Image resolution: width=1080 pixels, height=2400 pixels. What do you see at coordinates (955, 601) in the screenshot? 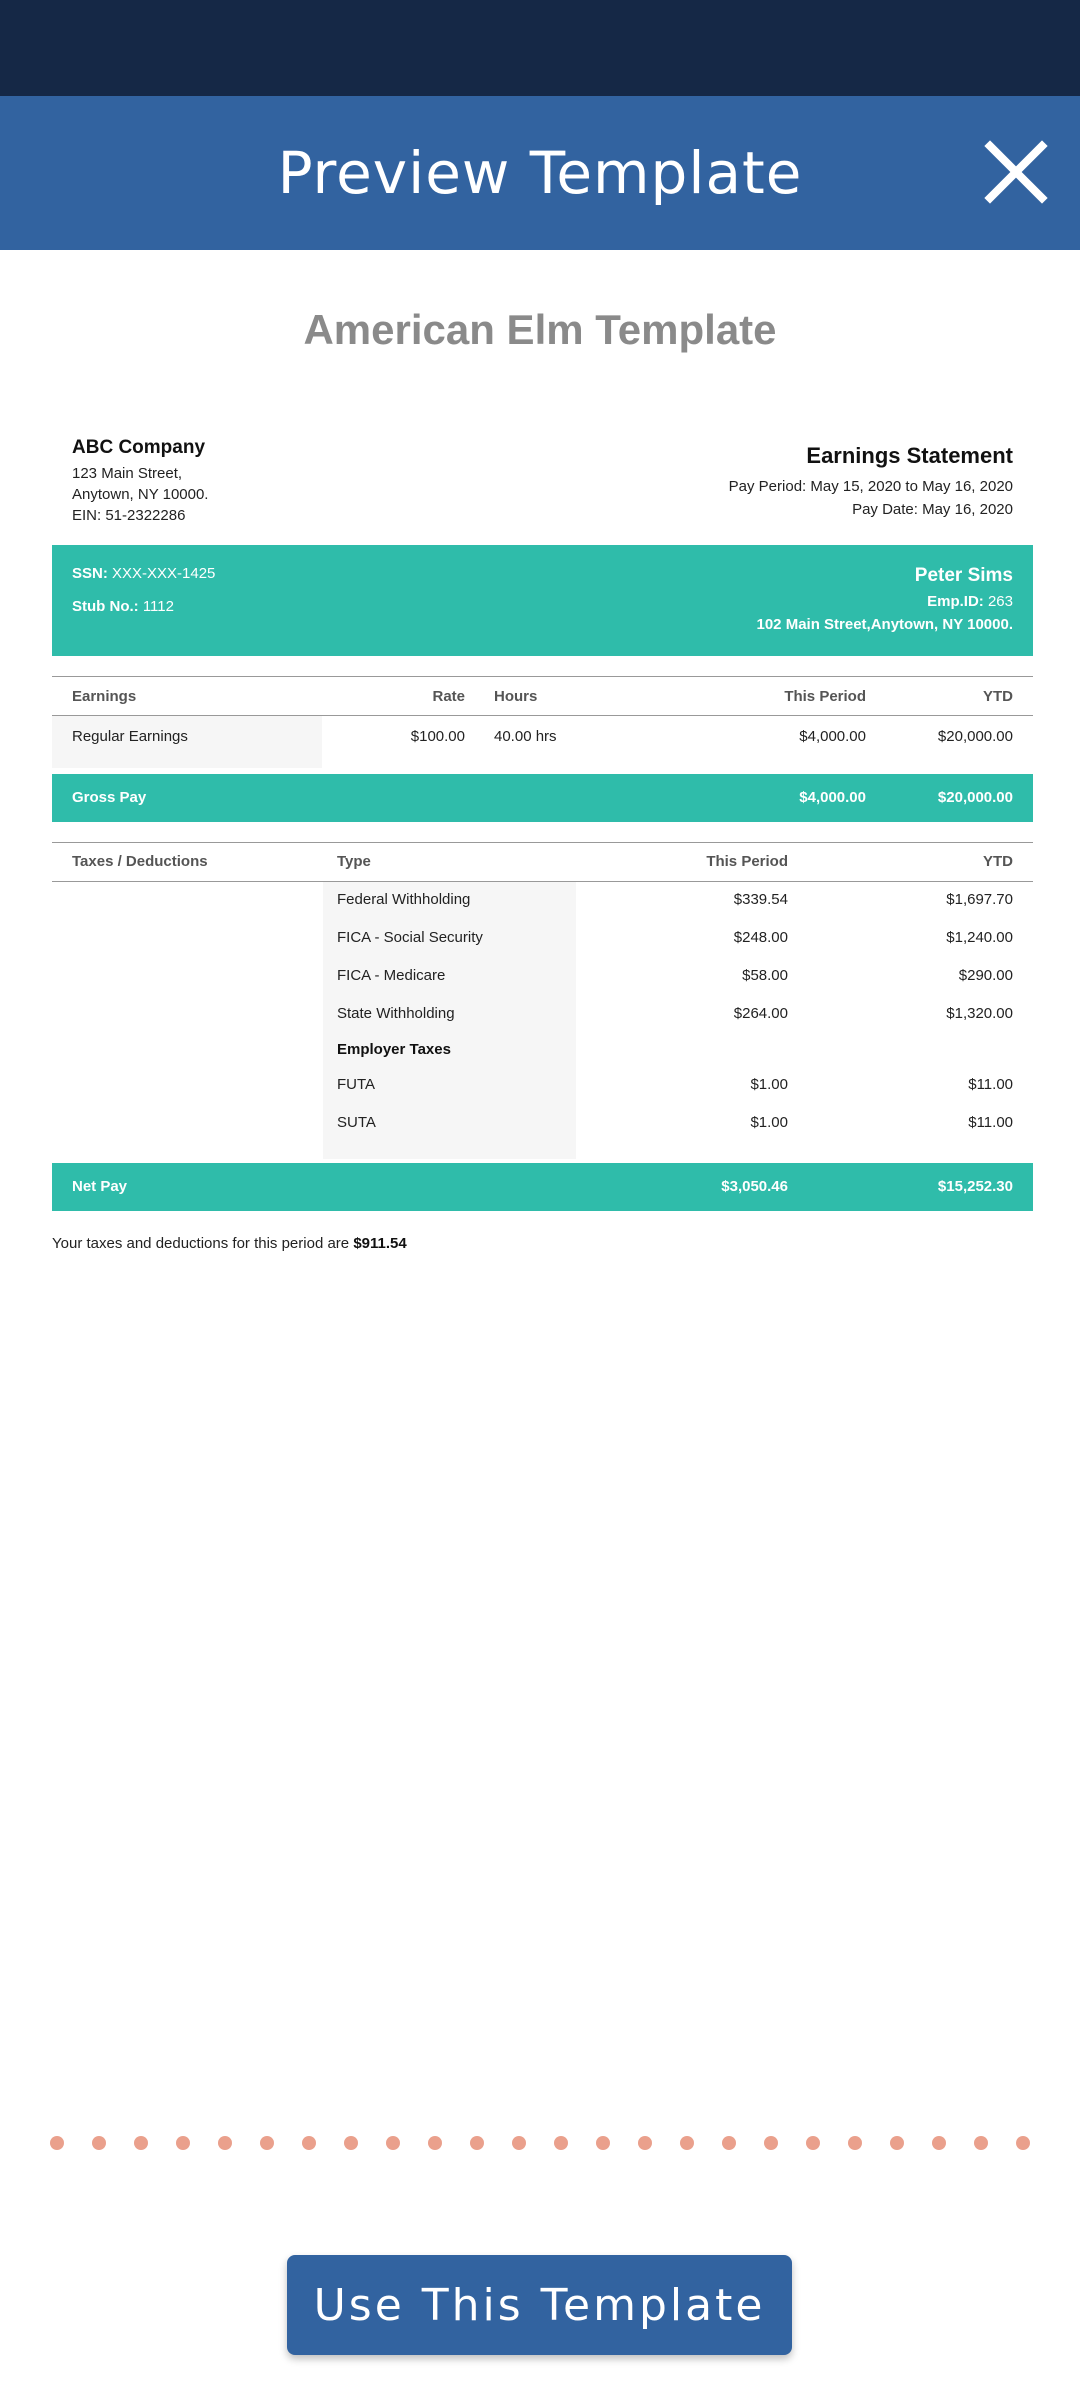
I see `emp-id-label: Emp.ID:` at bounding box center [955, 601].